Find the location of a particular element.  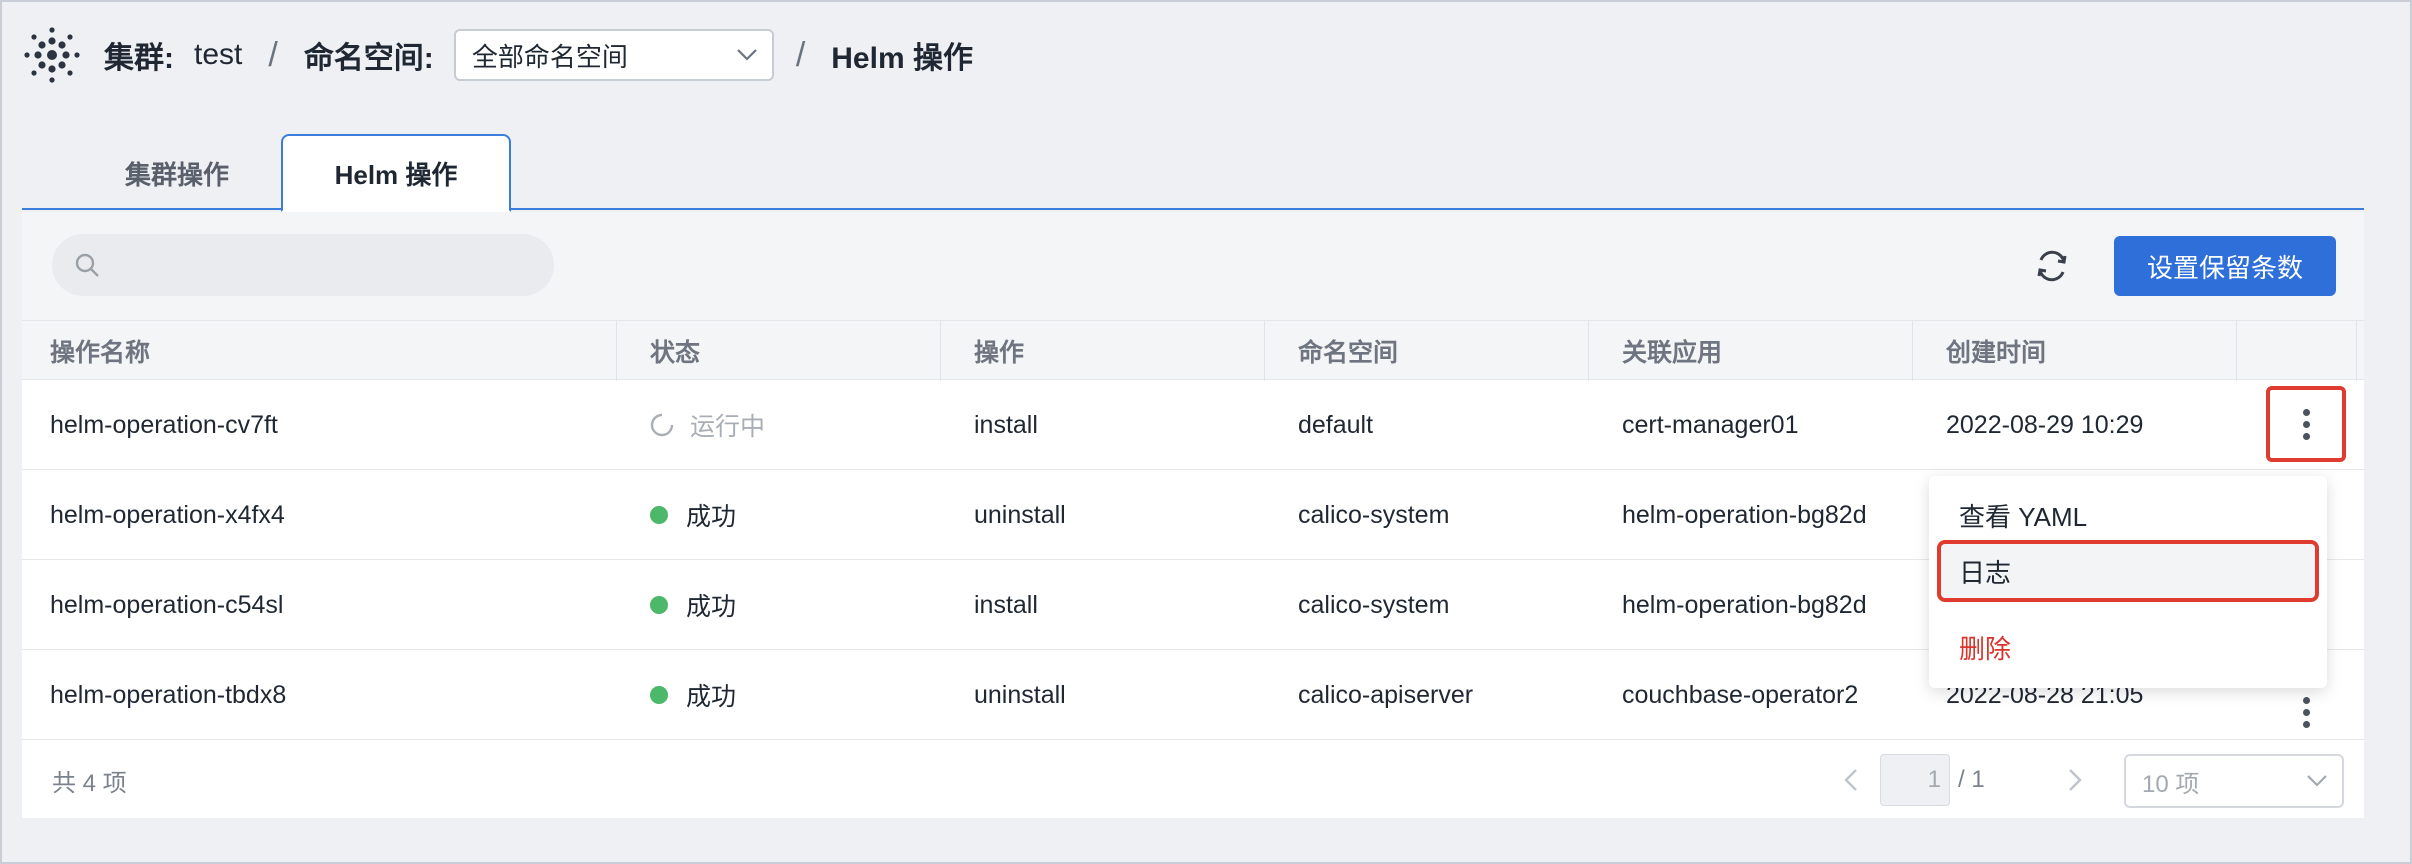

menu-item-logs: 日志 is located at coordinates (2128, 571).